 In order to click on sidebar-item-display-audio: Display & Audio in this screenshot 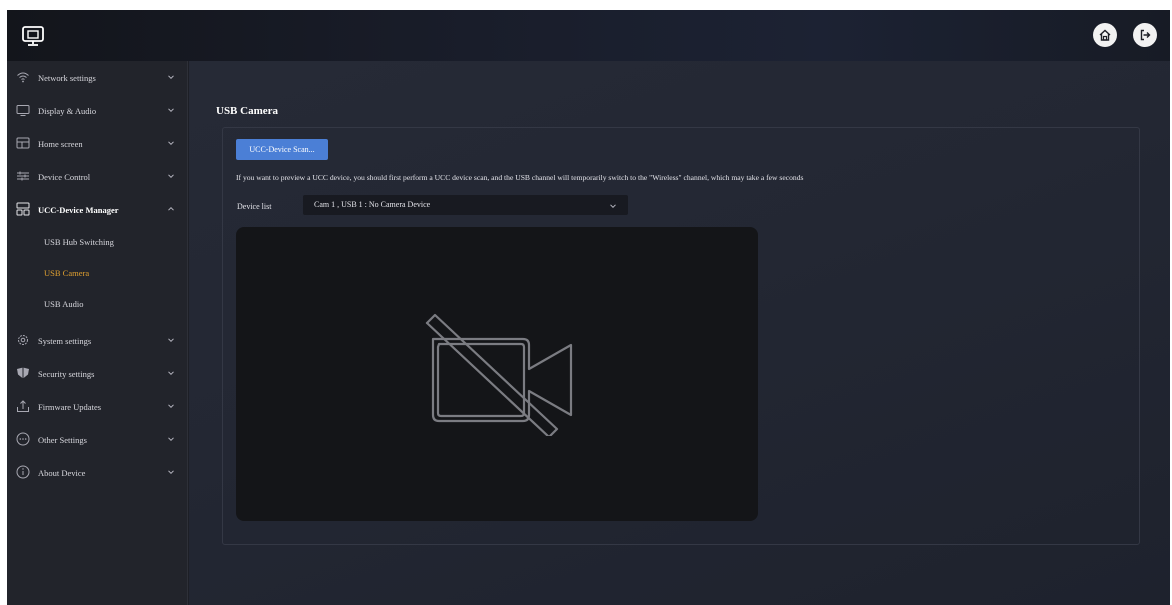, I will do `click(97, 110)`.